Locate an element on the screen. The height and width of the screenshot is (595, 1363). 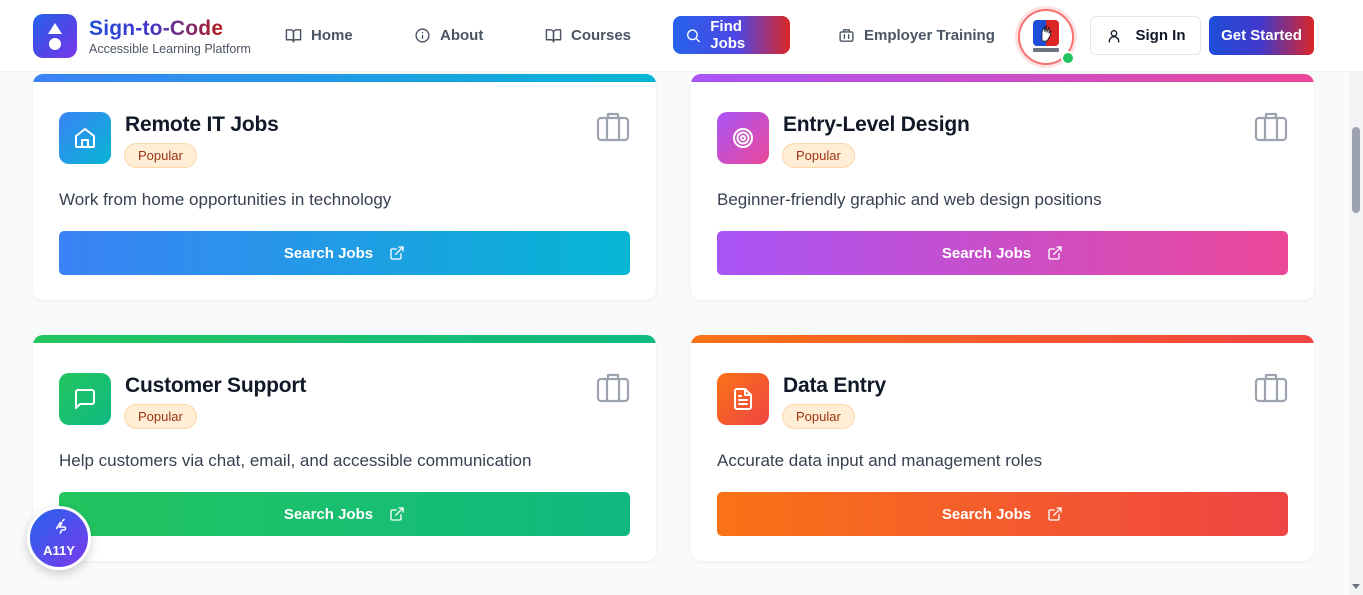
accessibility-widget-button: A11Y is located at coordinates (59, 538).